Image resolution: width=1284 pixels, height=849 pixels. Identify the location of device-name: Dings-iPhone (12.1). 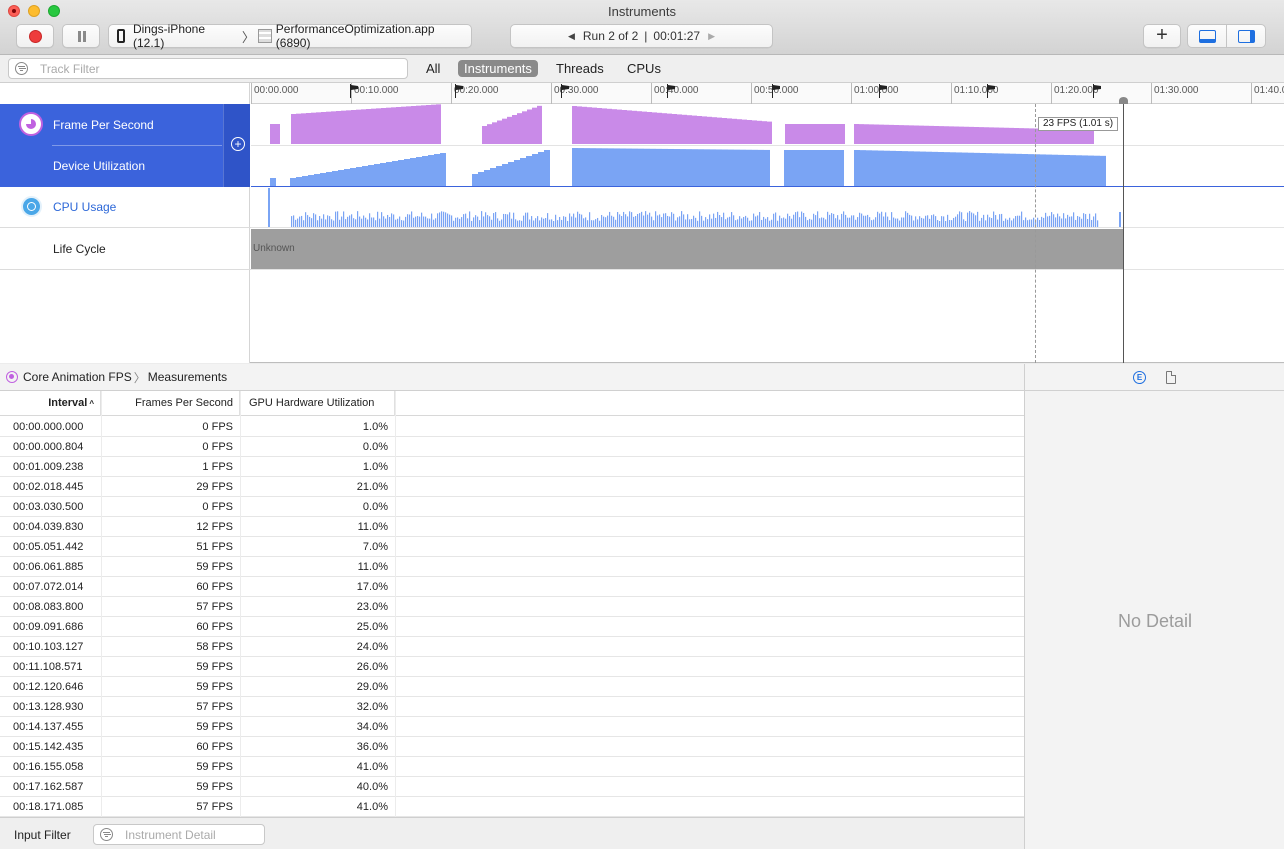
(169, 36).